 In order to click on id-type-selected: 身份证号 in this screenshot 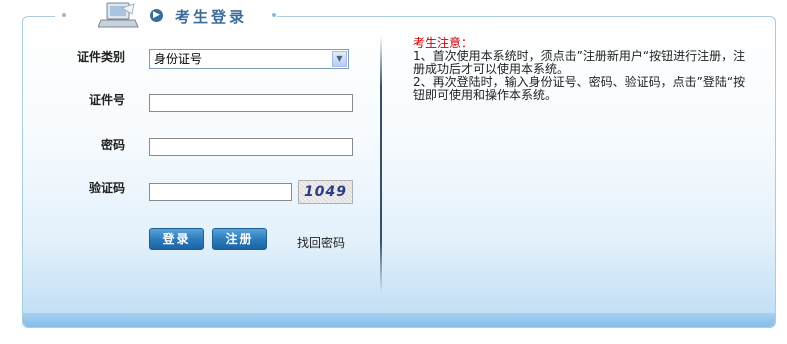, I will do `click(178, 59)`.